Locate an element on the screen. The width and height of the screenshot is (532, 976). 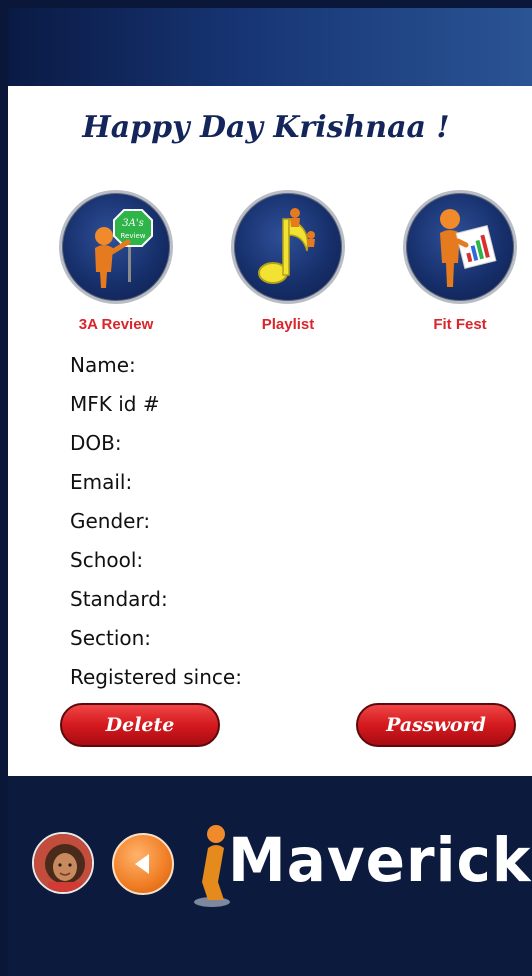
name-label: Name: is located at coordinates (103, 365).